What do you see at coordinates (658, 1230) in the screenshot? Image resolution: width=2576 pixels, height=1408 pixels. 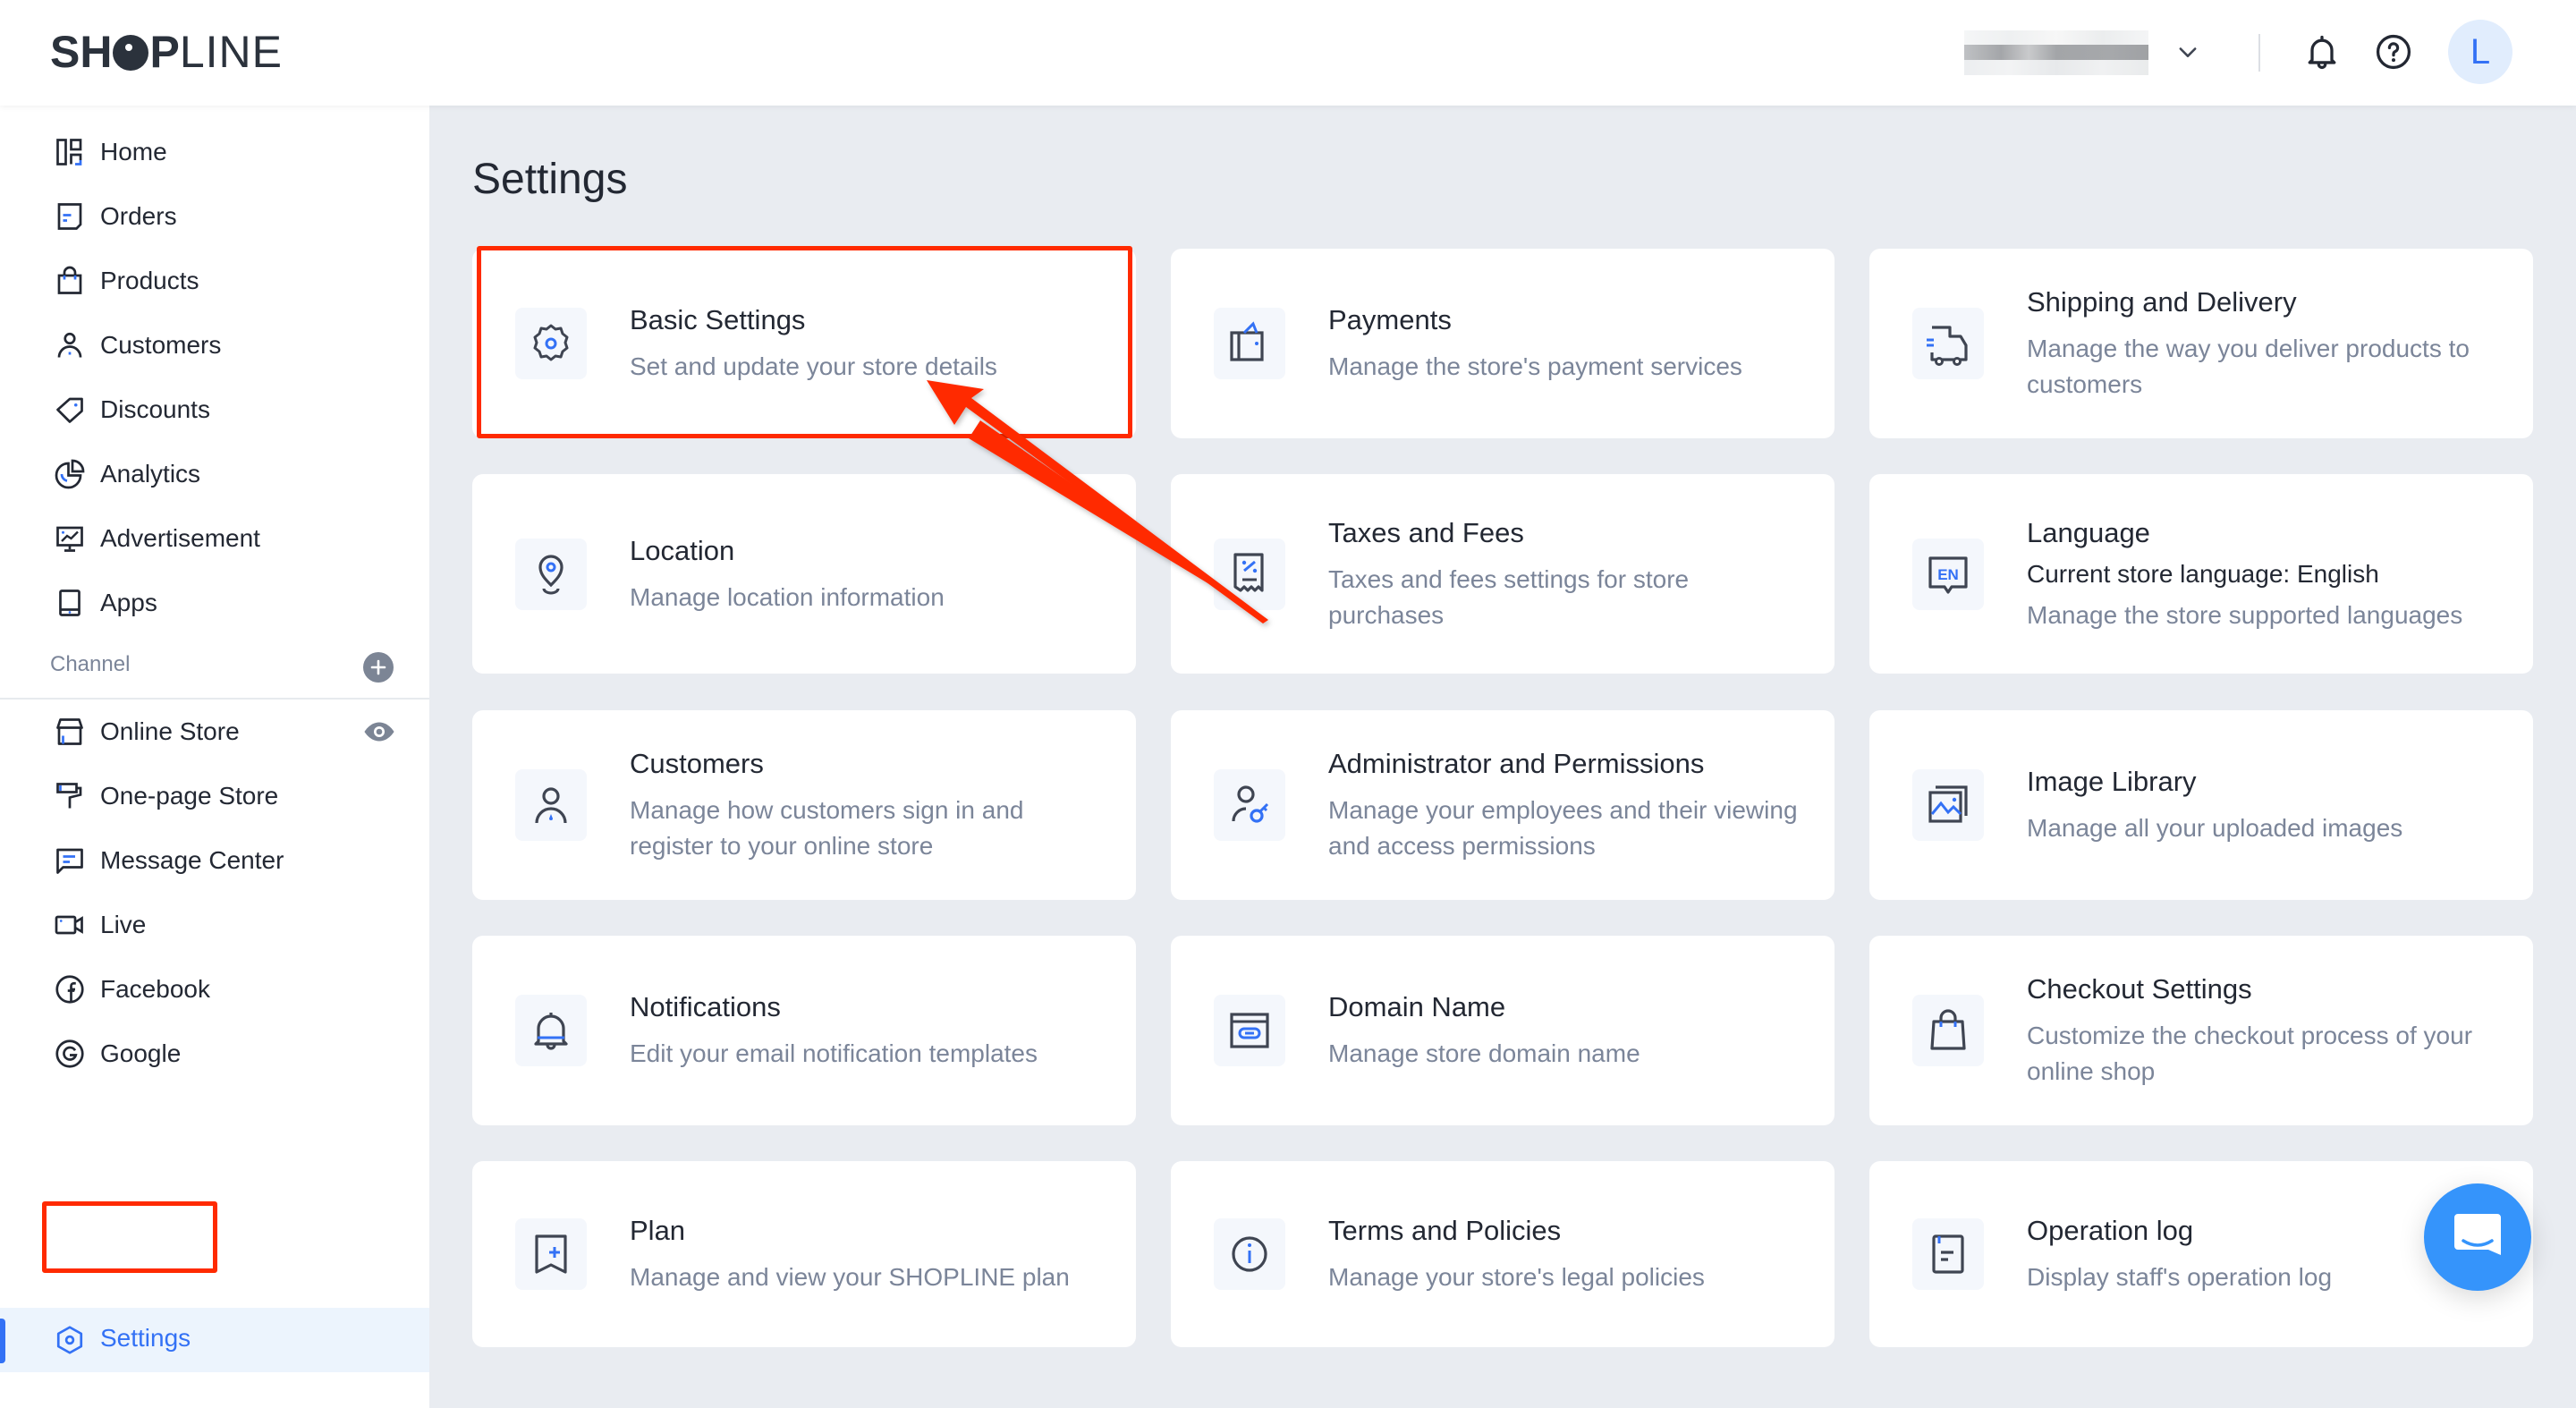 I see `card-title: Plan` at bounding box center [658, 1230].